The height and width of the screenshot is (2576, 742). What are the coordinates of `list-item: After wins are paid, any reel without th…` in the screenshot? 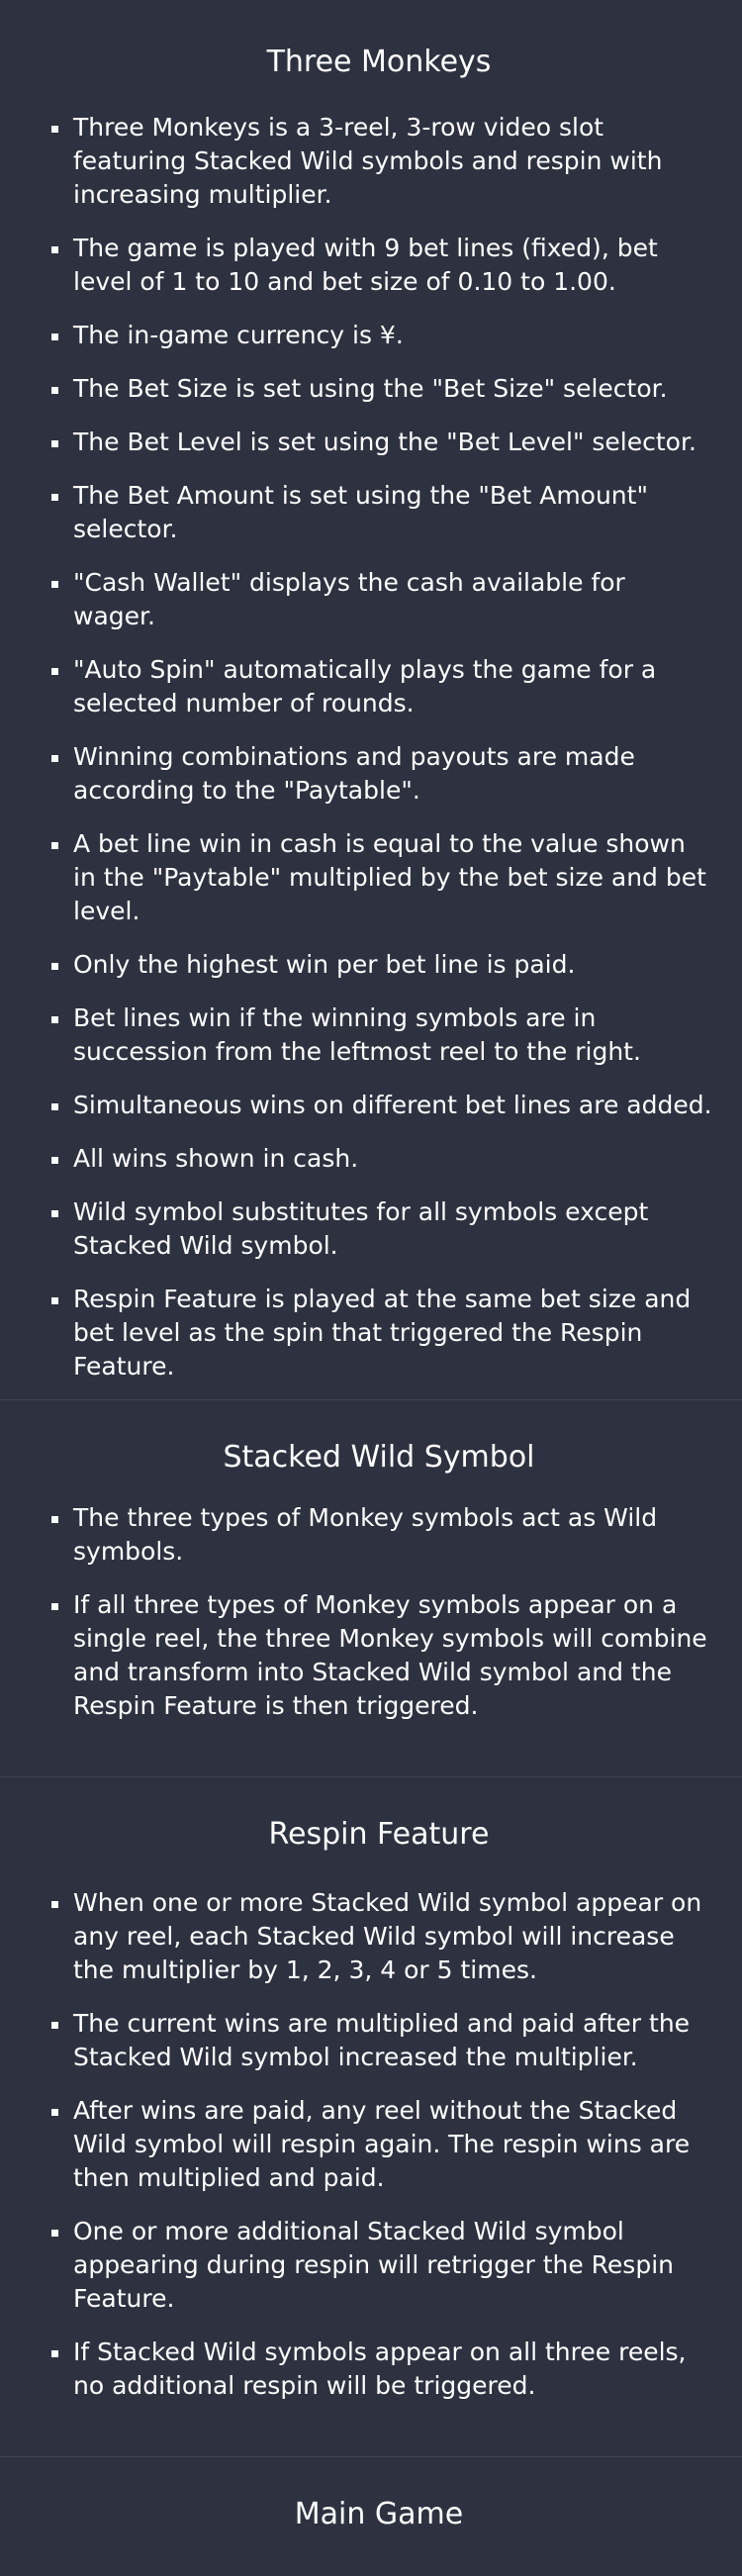 It's located at (379, 2144).